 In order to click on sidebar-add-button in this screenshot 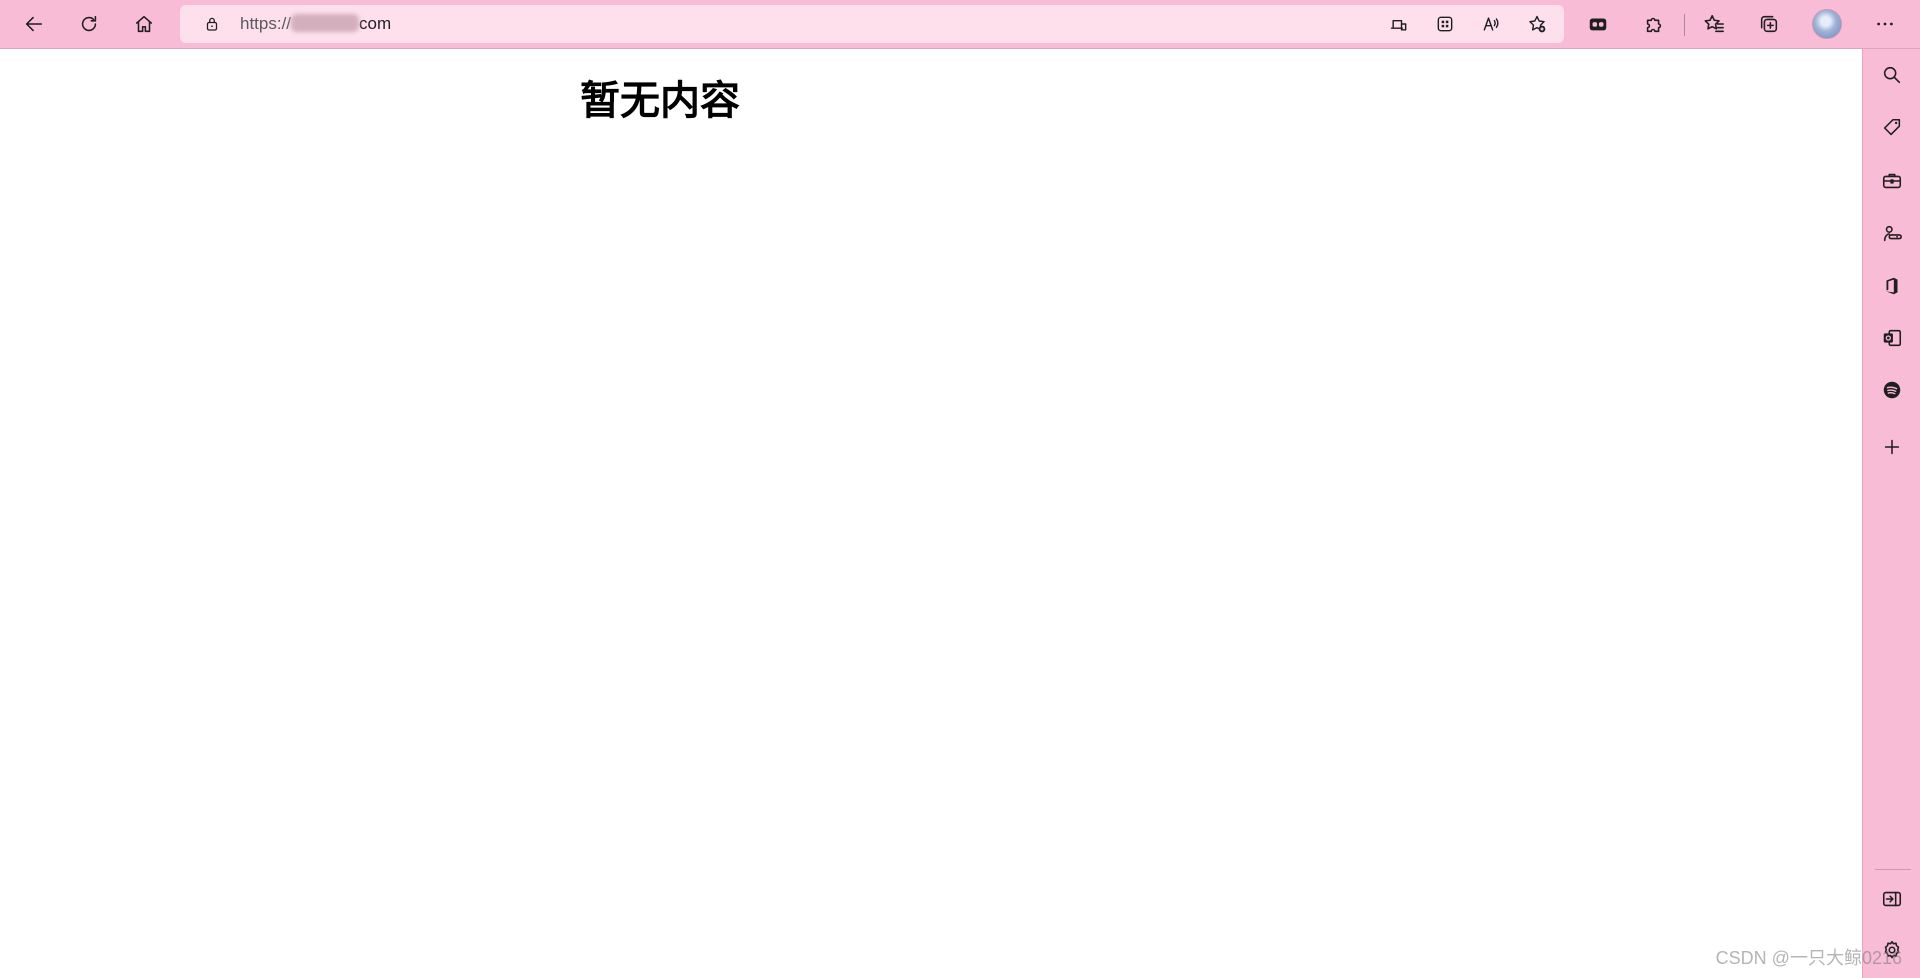, I will do `click(1892, 447)`.